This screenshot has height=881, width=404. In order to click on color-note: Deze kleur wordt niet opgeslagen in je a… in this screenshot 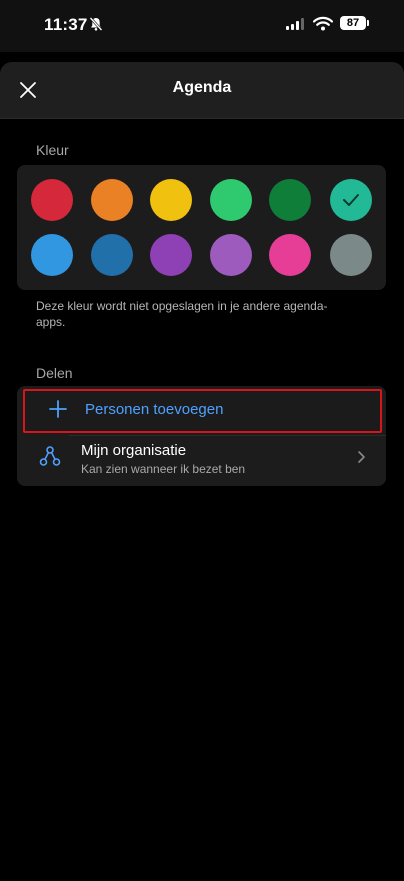, I will do `click(182, 314)`.